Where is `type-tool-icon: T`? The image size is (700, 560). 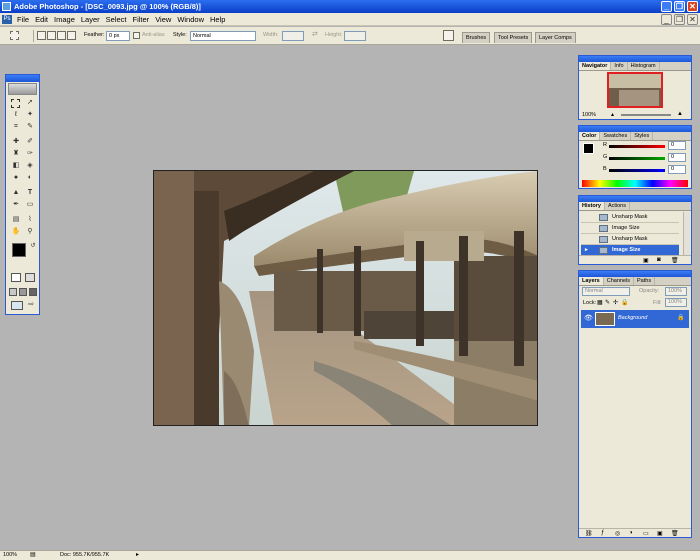 type-tool-icon: T is located at coordinates (30, 193).